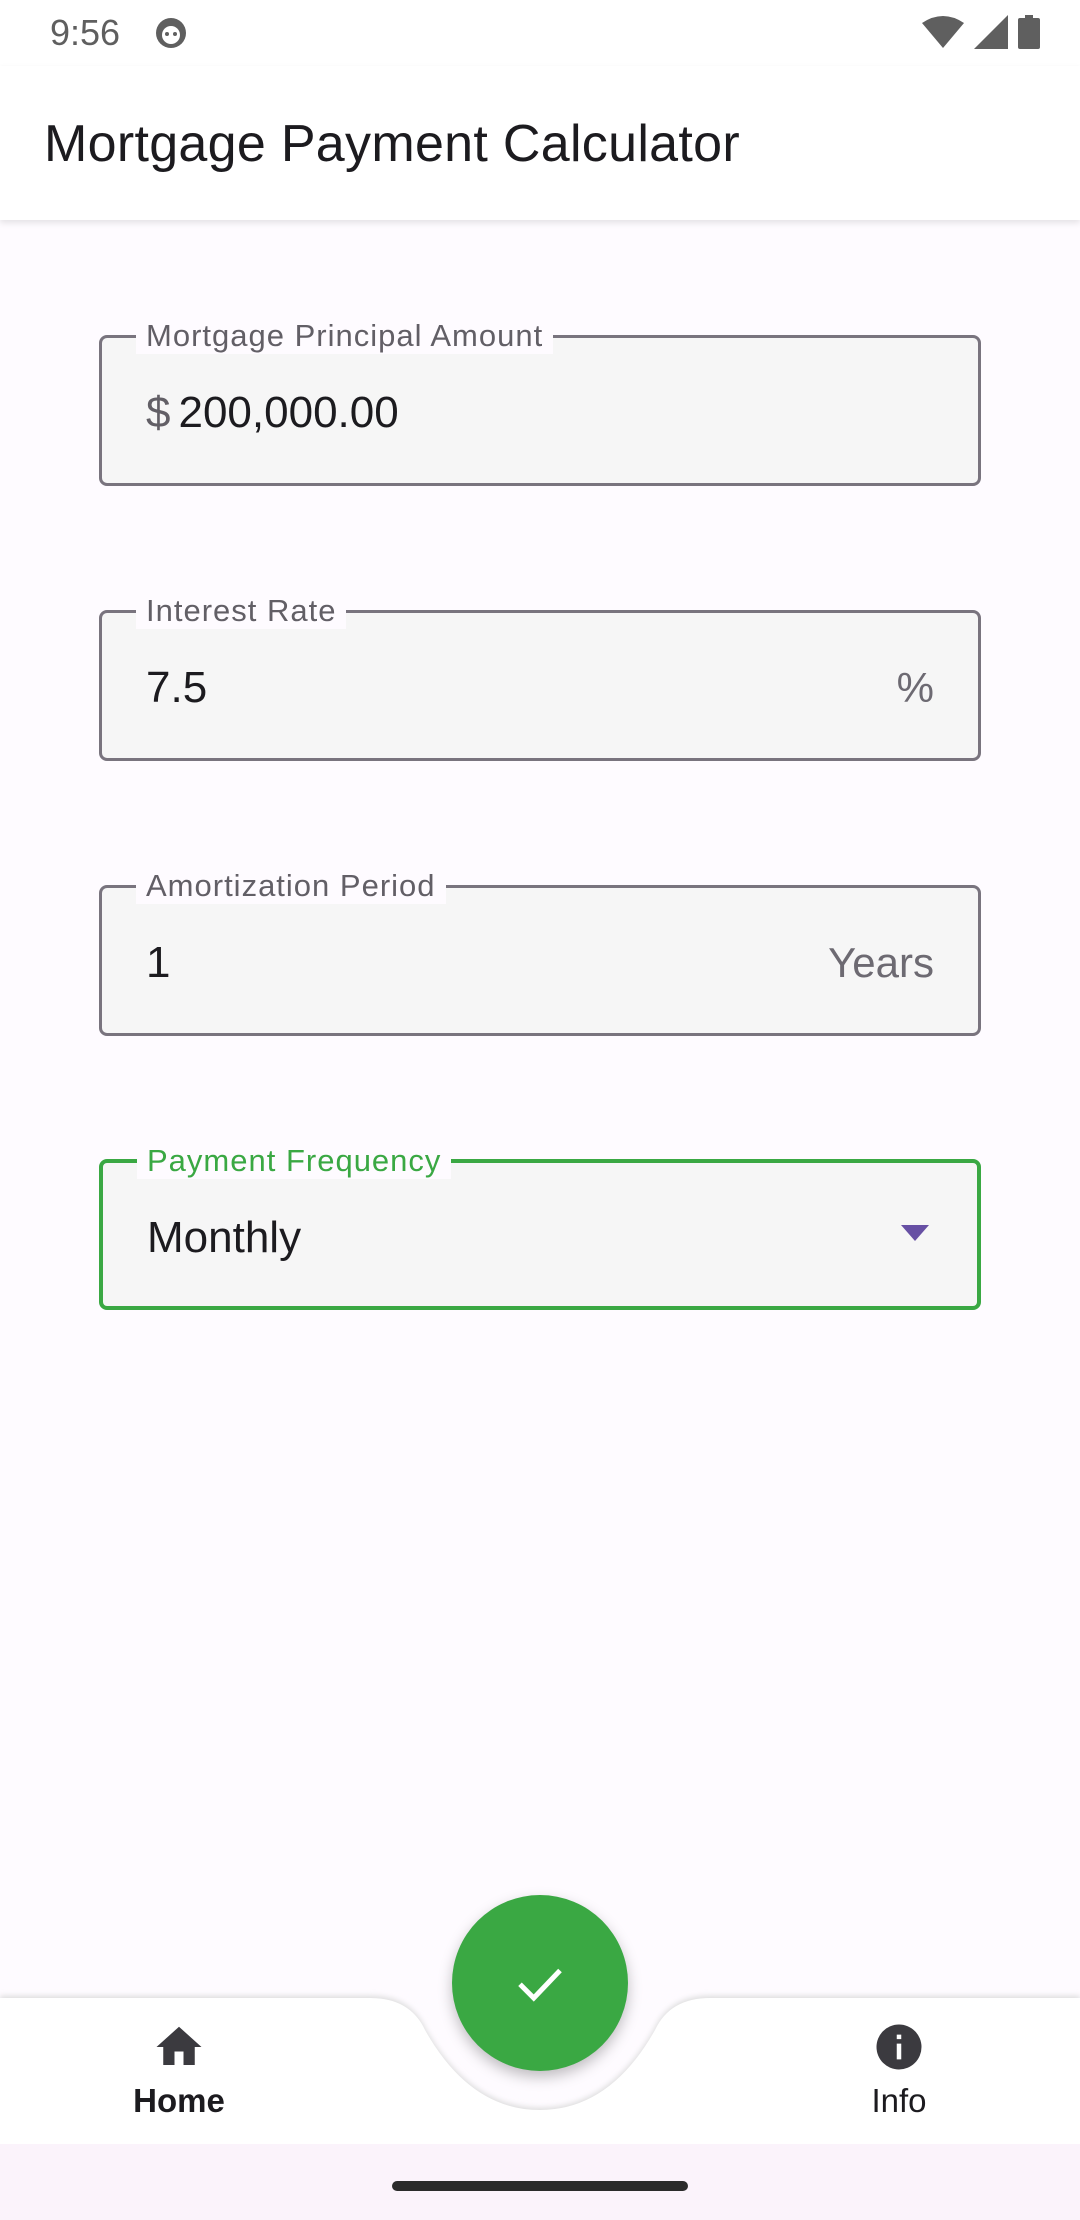  What do you see at coordinates (179, 2100) in the screenshot?
I see `nav-label-home: Home` at bounding box center [179, 2100].